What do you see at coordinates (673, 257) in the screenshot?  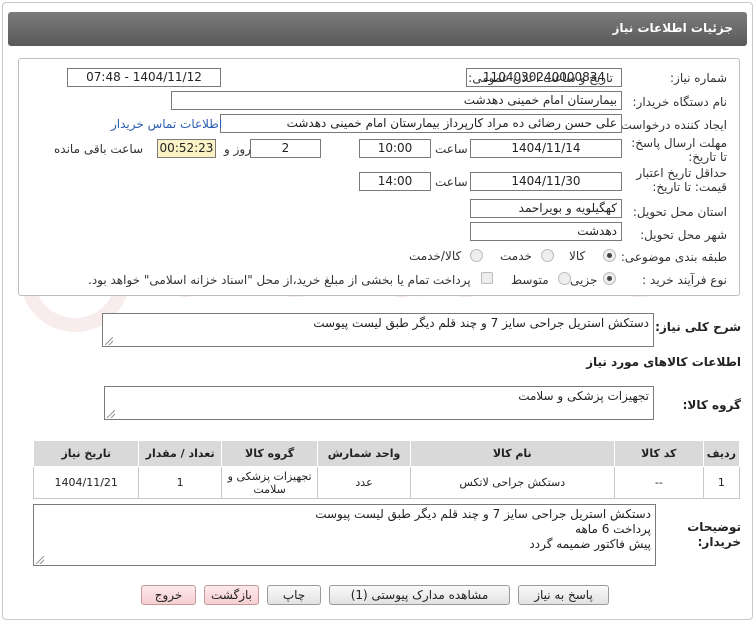 I see `category-label: طبقه بندی موضوعی:` at bounding box center [673, 257].